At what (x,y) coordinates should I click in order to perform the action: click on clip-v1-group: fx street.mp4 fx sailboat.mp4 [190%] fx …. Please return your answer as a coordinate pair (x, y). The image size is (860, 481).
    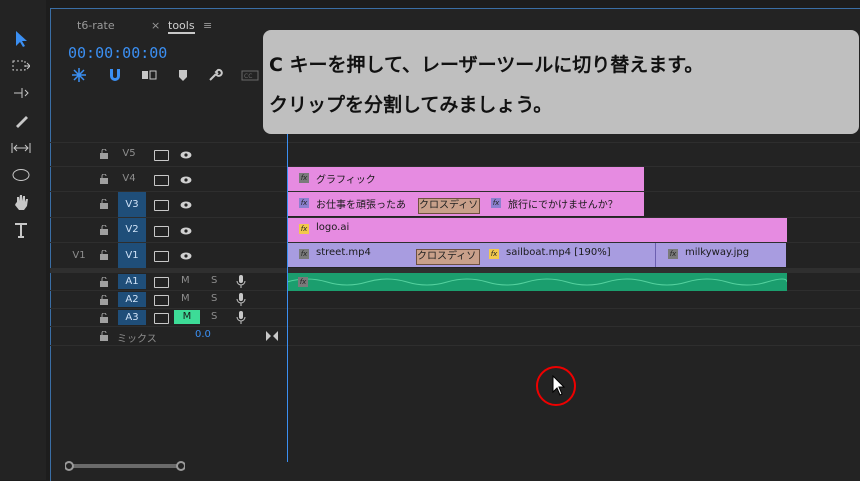
    Looking at the image, I should click on (537, 255).